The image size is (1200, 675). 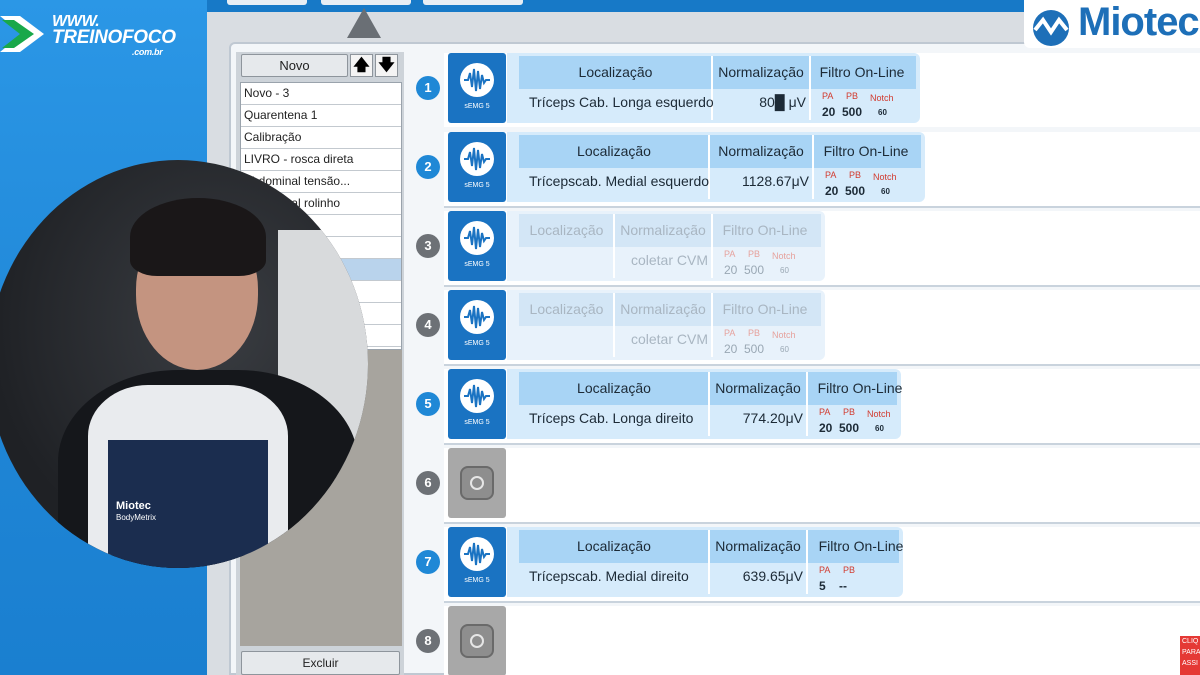 What do you see at coordinates (428, 246) in the screenshot?
I see `channel-number-badge: 3` at bounding box center [428, 246].